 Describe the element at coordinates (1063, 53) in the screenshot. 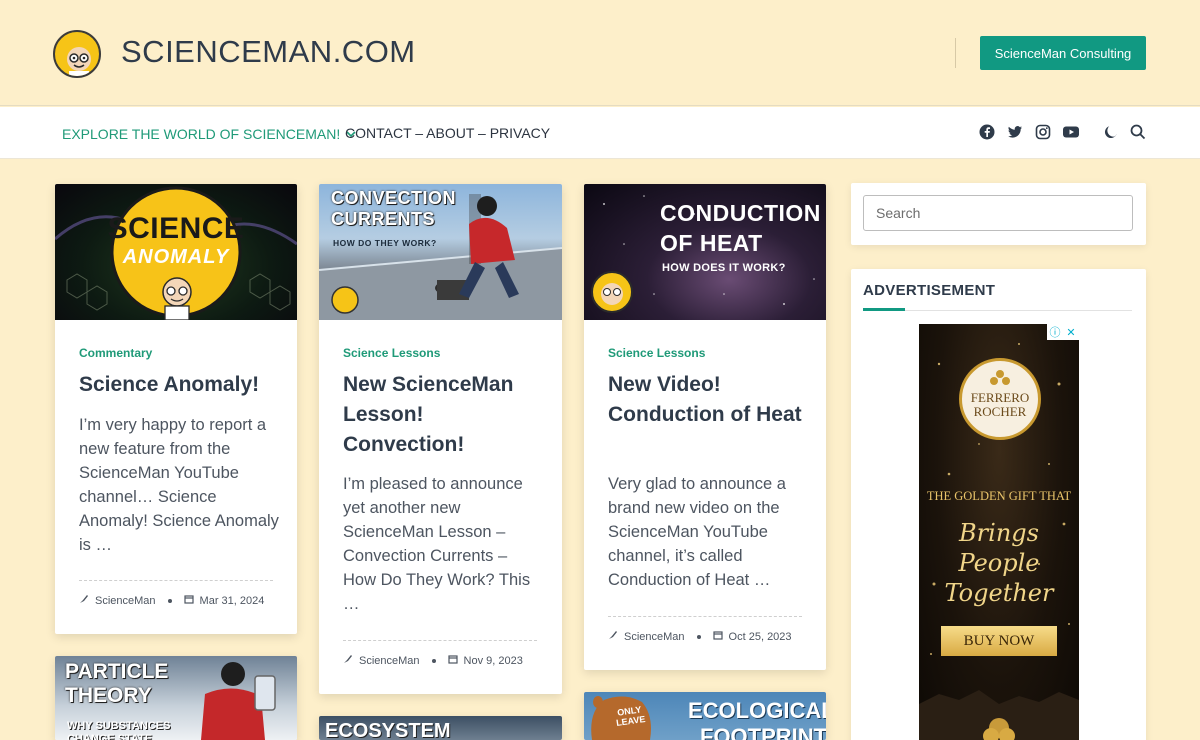

I see `consulting-button: ScienceMan Consulting` at that location.